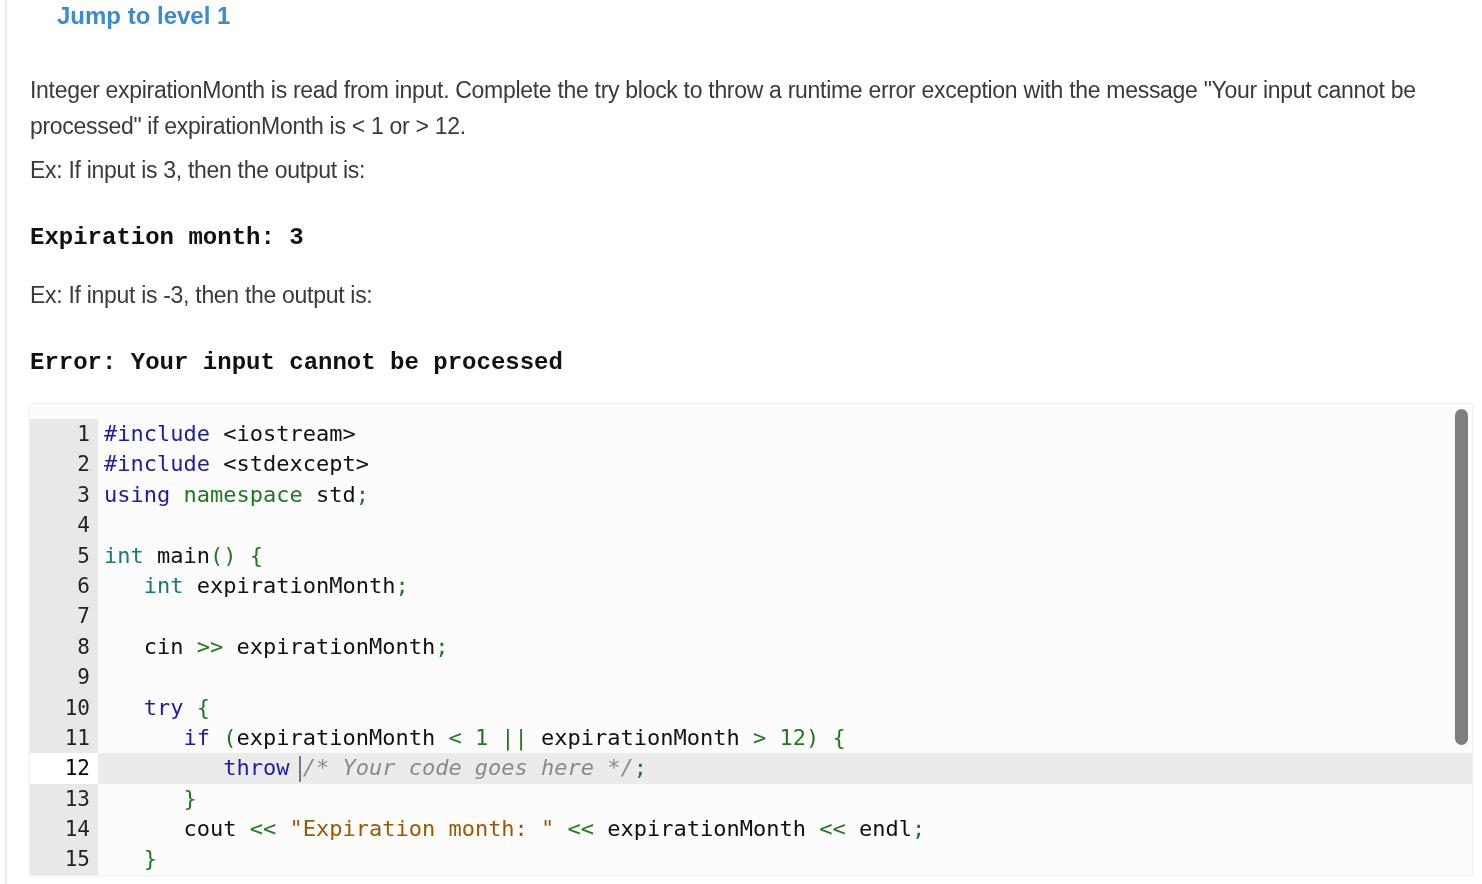 This screenshot has width=1482, height=884. I want to click on jump-to-level-link: Jump to level 1, so click(764, 20).